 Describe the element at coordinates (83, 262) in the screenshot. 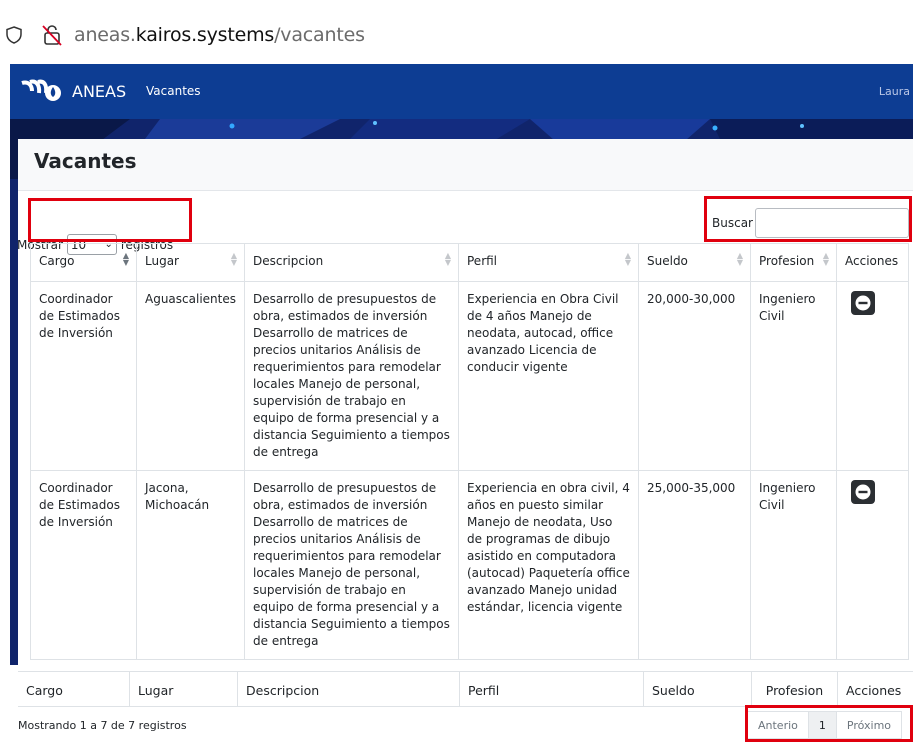

I see `col-header-cargo: Cargo ▲ ▼` at that location.